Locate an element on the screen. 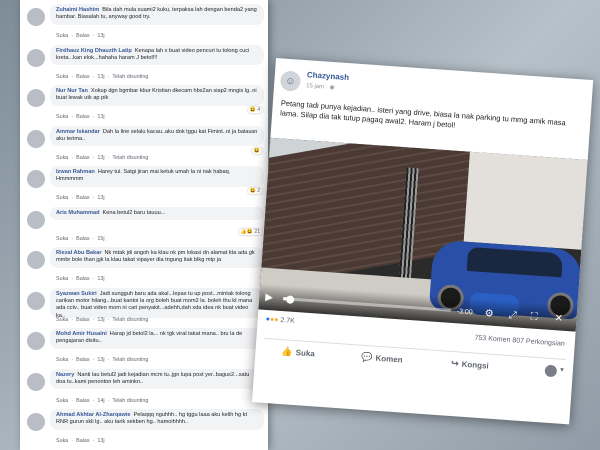  share-icon: ↪ is located at coordinates (455, 363).